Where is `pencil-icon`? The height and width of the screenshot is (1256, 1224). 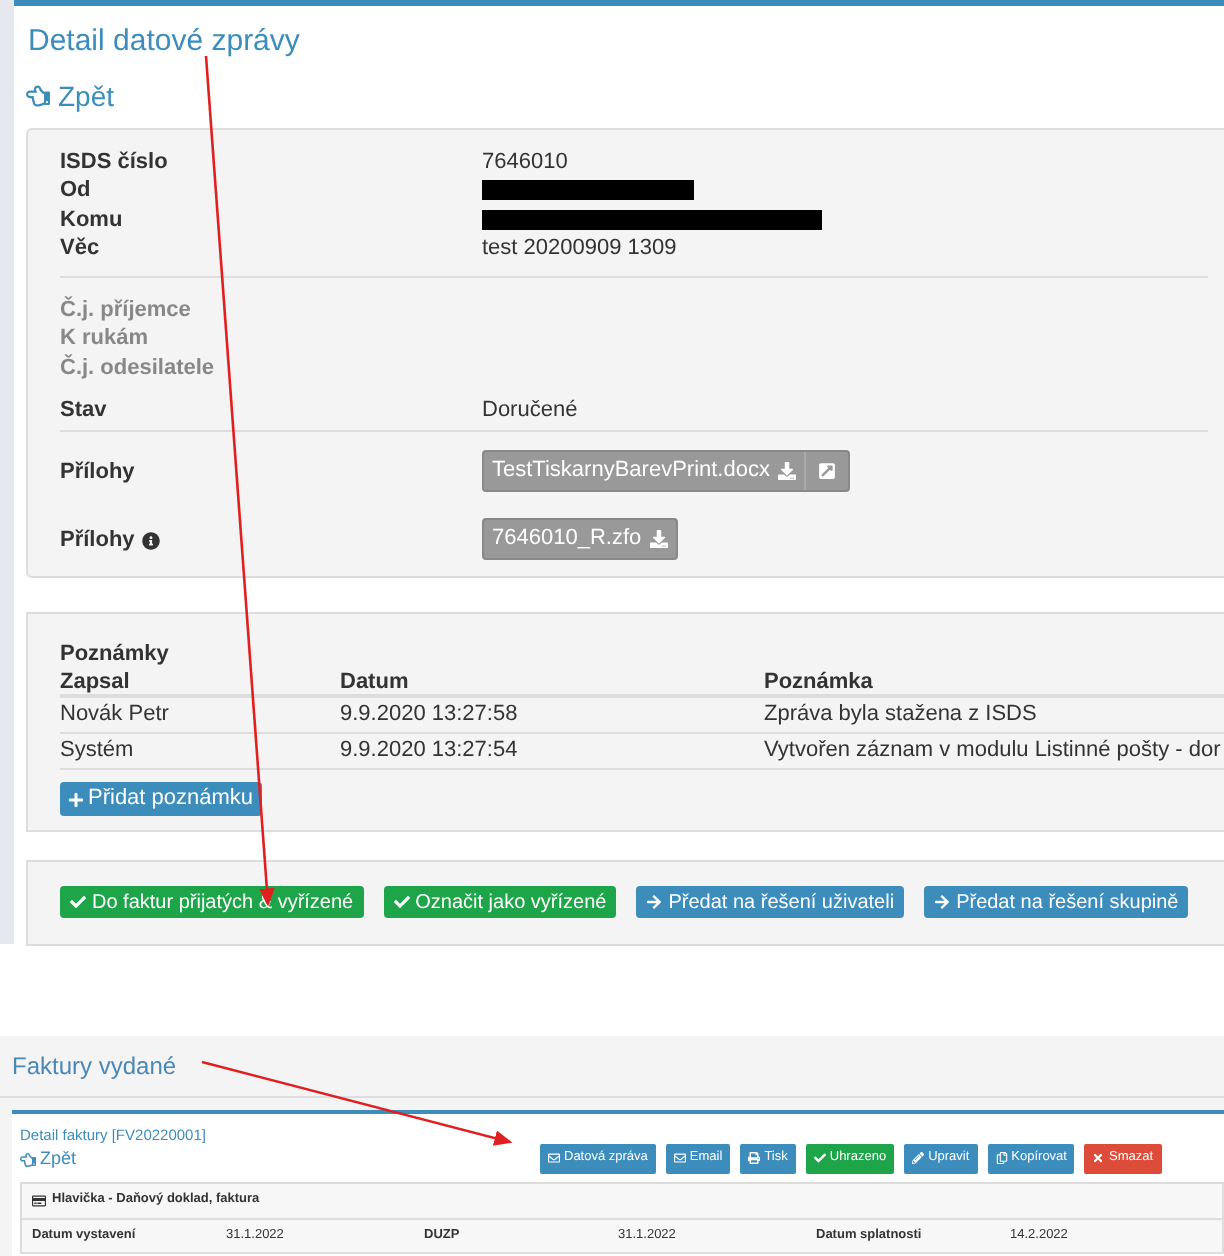 pencil-icon is located at coordinates (918, 1158).